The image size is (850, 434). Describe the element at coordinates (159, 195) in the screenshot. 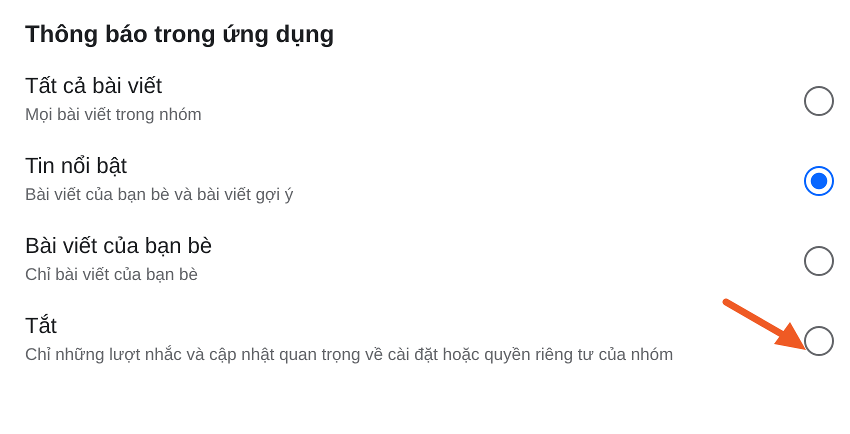

I see `option-description: Bài viết của bạn bè và bài viết gợi ý` at that location.